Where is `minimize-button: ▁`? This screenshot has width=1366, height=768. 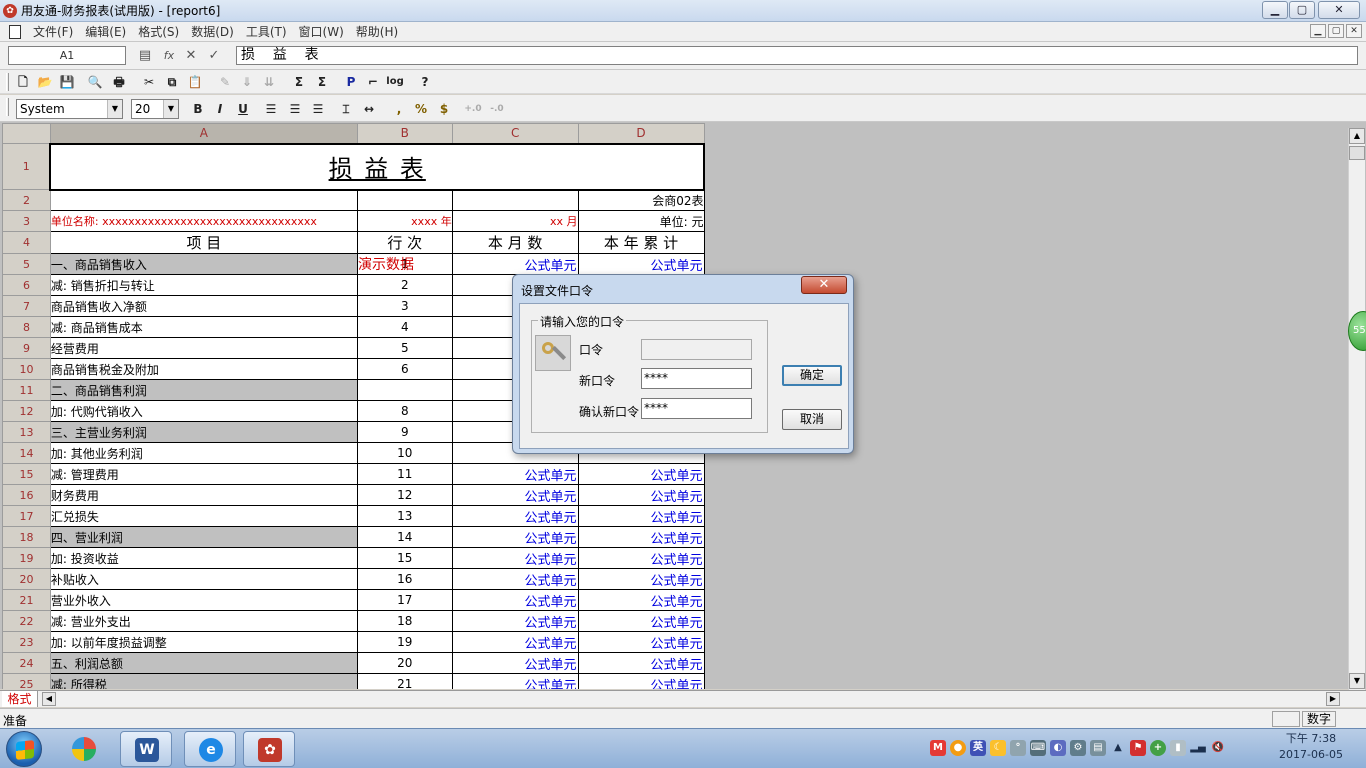 minimize-button: ▁ is located at coordinates (1275, 10).